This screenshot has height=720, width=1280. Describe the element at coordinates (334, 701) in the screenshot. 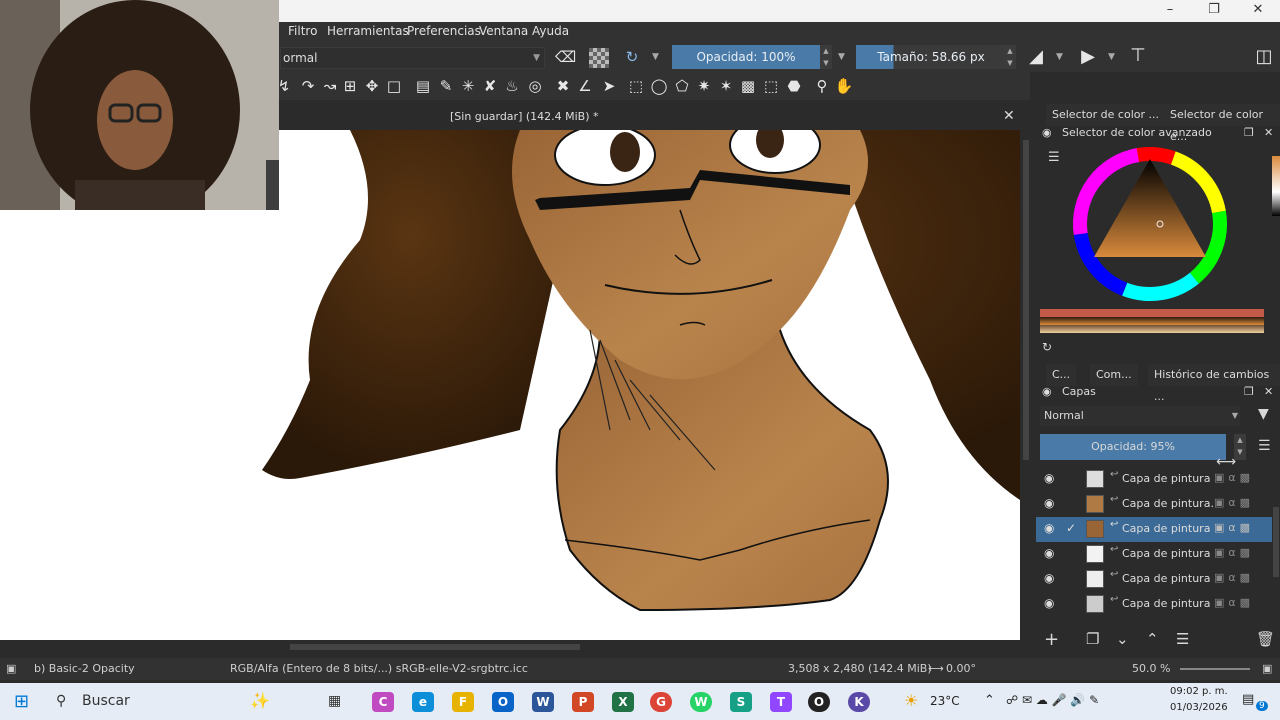

I see `task-view-icon: ▦` at that location.